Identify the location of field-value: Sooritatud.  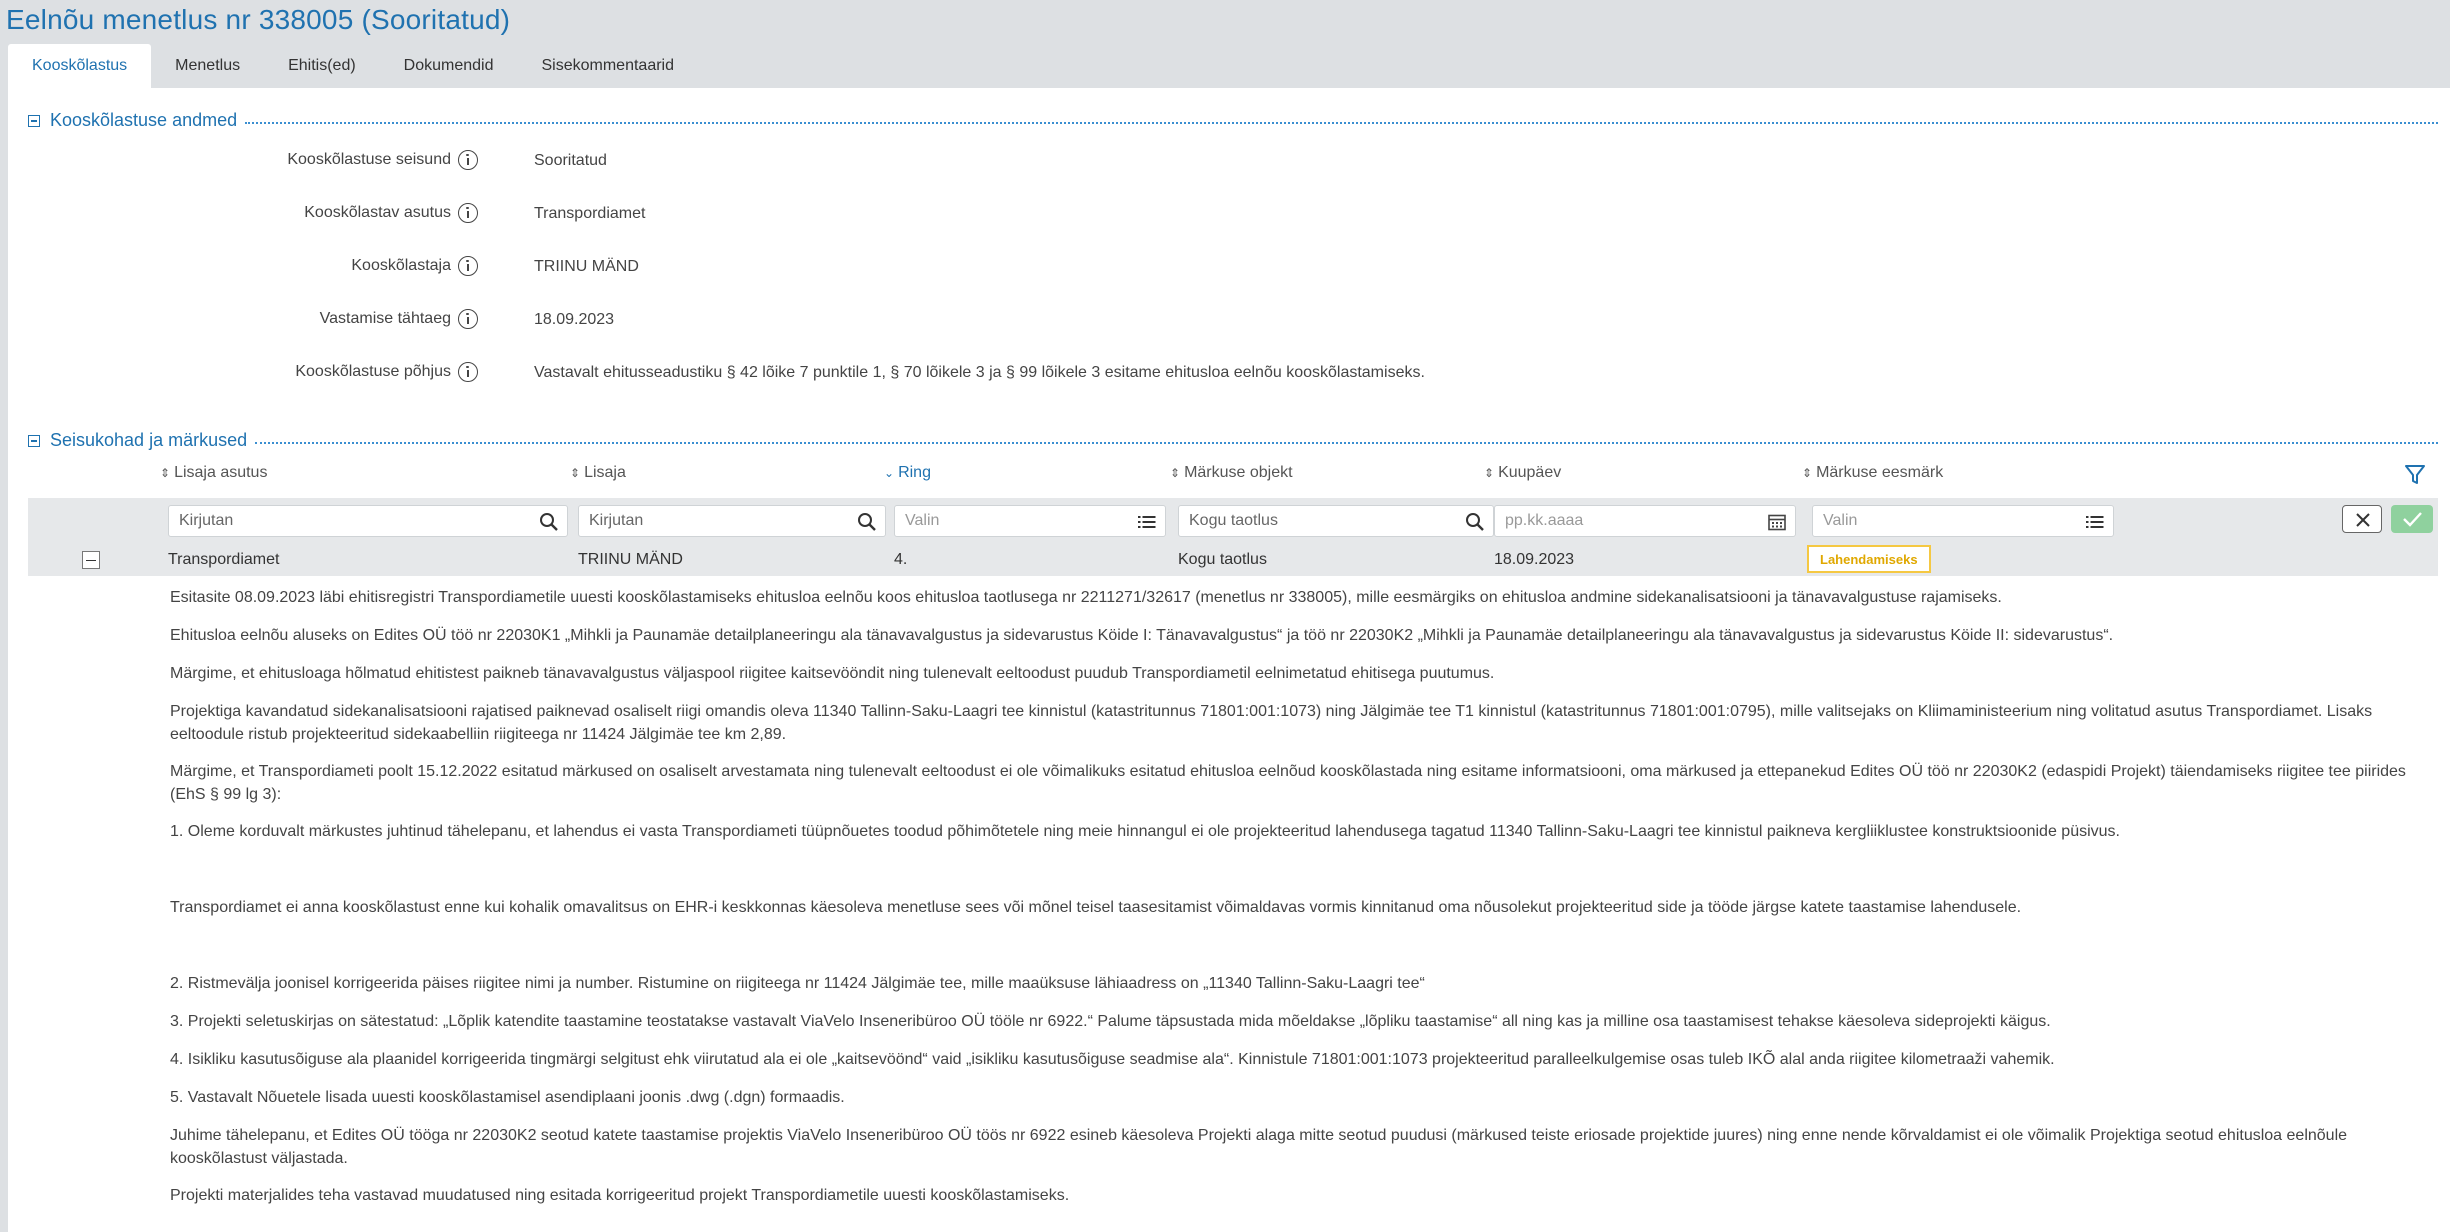
(570, 160).